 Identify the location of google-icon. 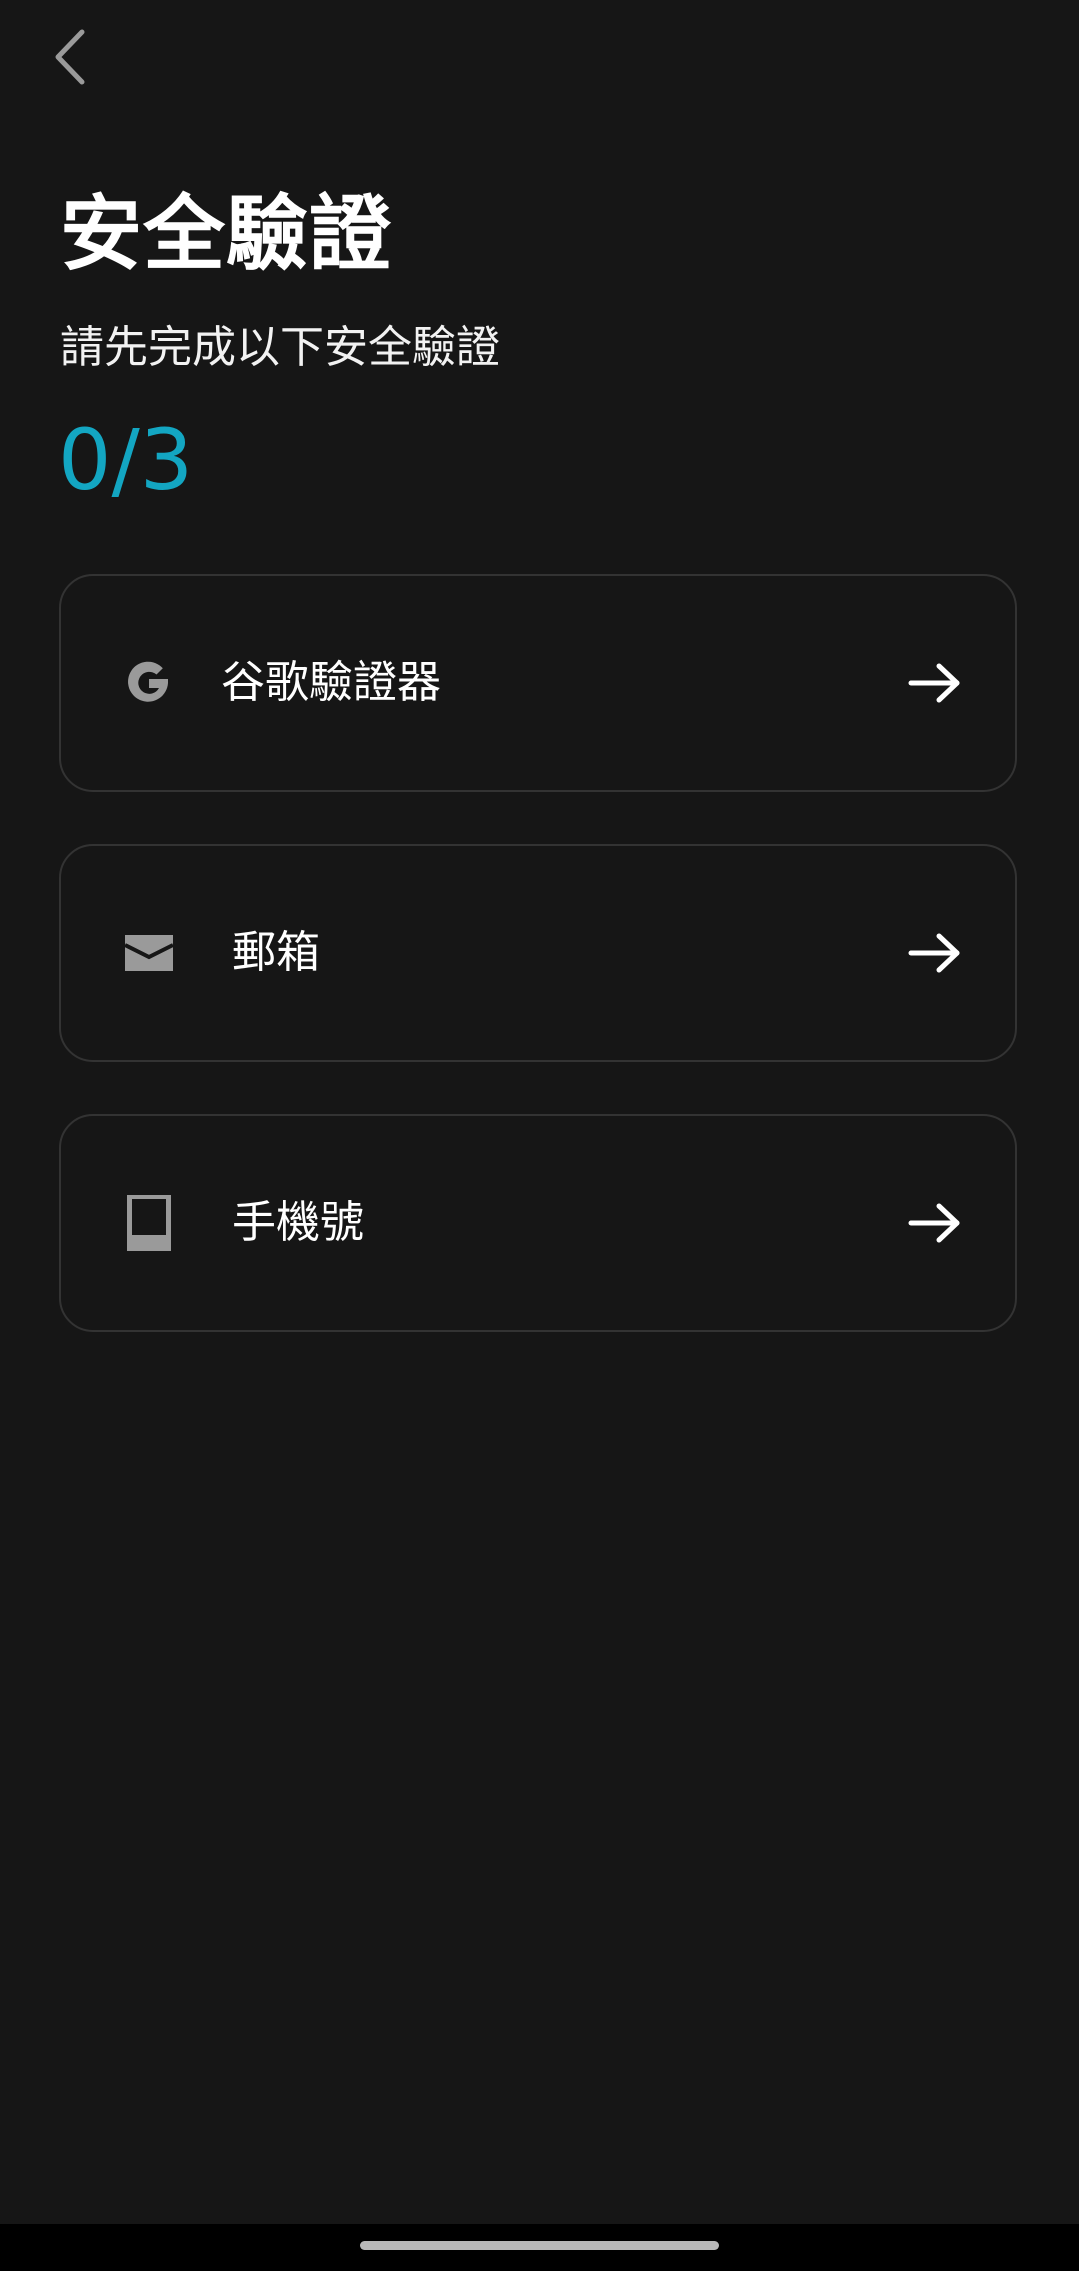
(149, 683).